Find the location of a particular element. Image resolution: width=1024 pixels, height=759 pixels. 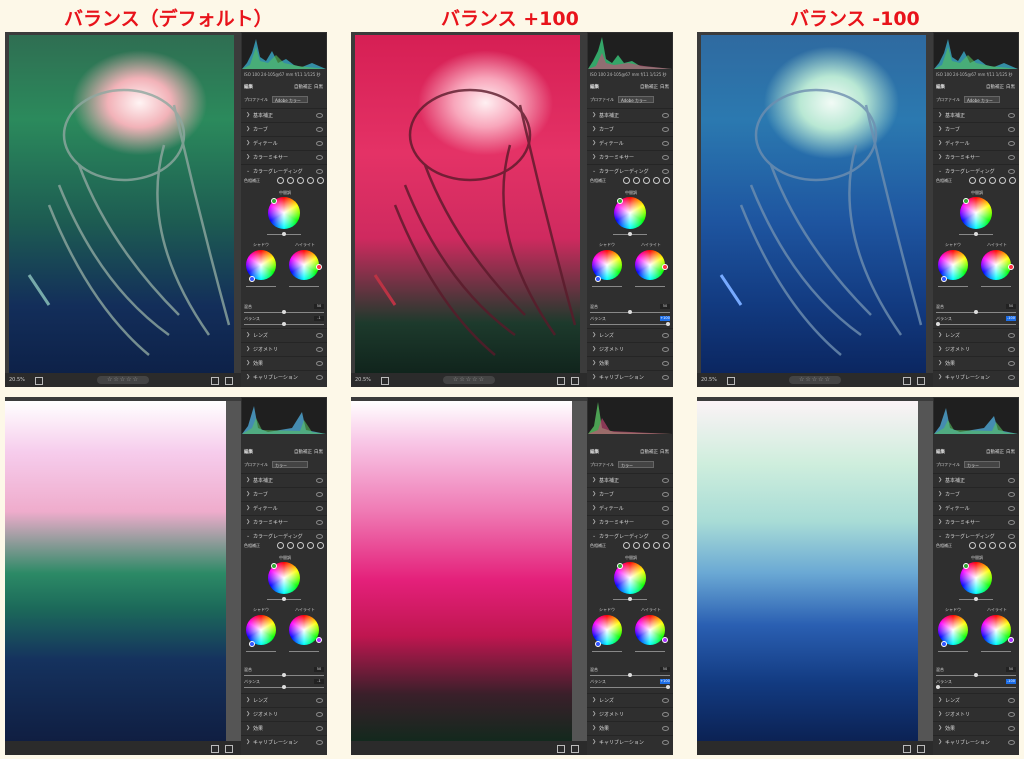

zoom-level: 20.5% is located at coordinates (17, 380).